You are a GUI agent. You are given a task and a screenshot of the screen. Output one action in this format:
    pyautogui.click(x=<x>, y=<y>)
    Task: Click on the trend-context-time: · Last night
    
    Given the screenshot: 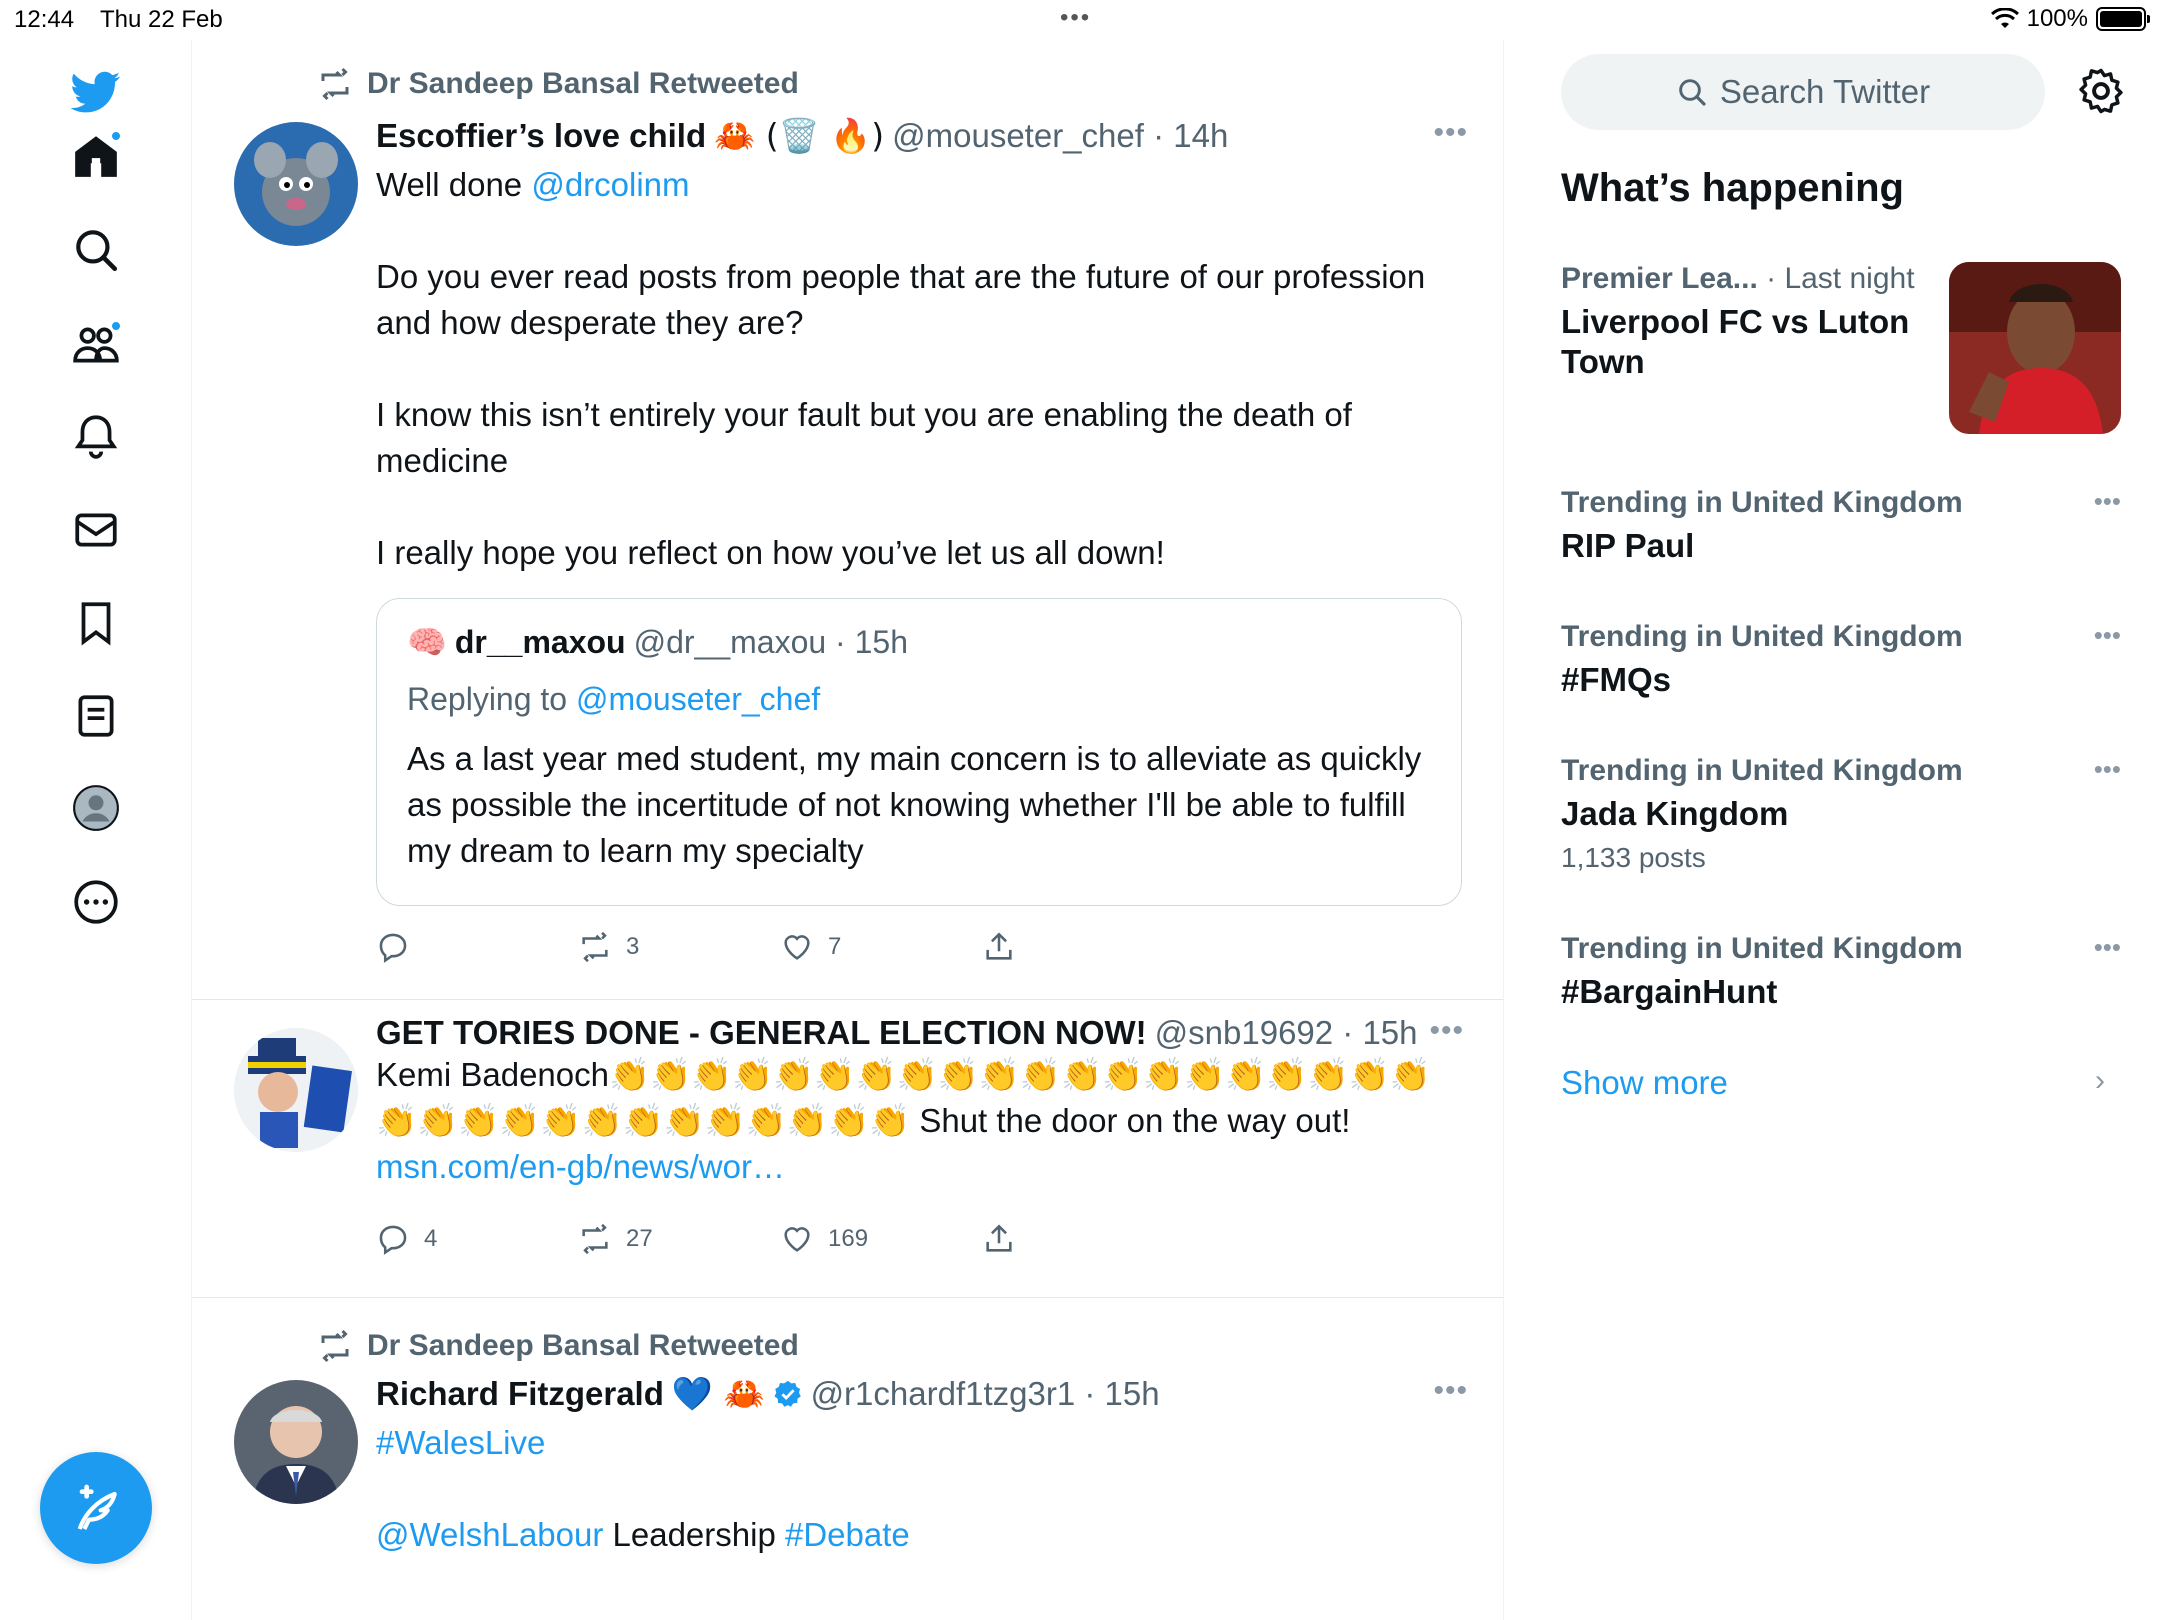 What is the action you would take?
    pyautogui.click(x=1836, y=278)
    